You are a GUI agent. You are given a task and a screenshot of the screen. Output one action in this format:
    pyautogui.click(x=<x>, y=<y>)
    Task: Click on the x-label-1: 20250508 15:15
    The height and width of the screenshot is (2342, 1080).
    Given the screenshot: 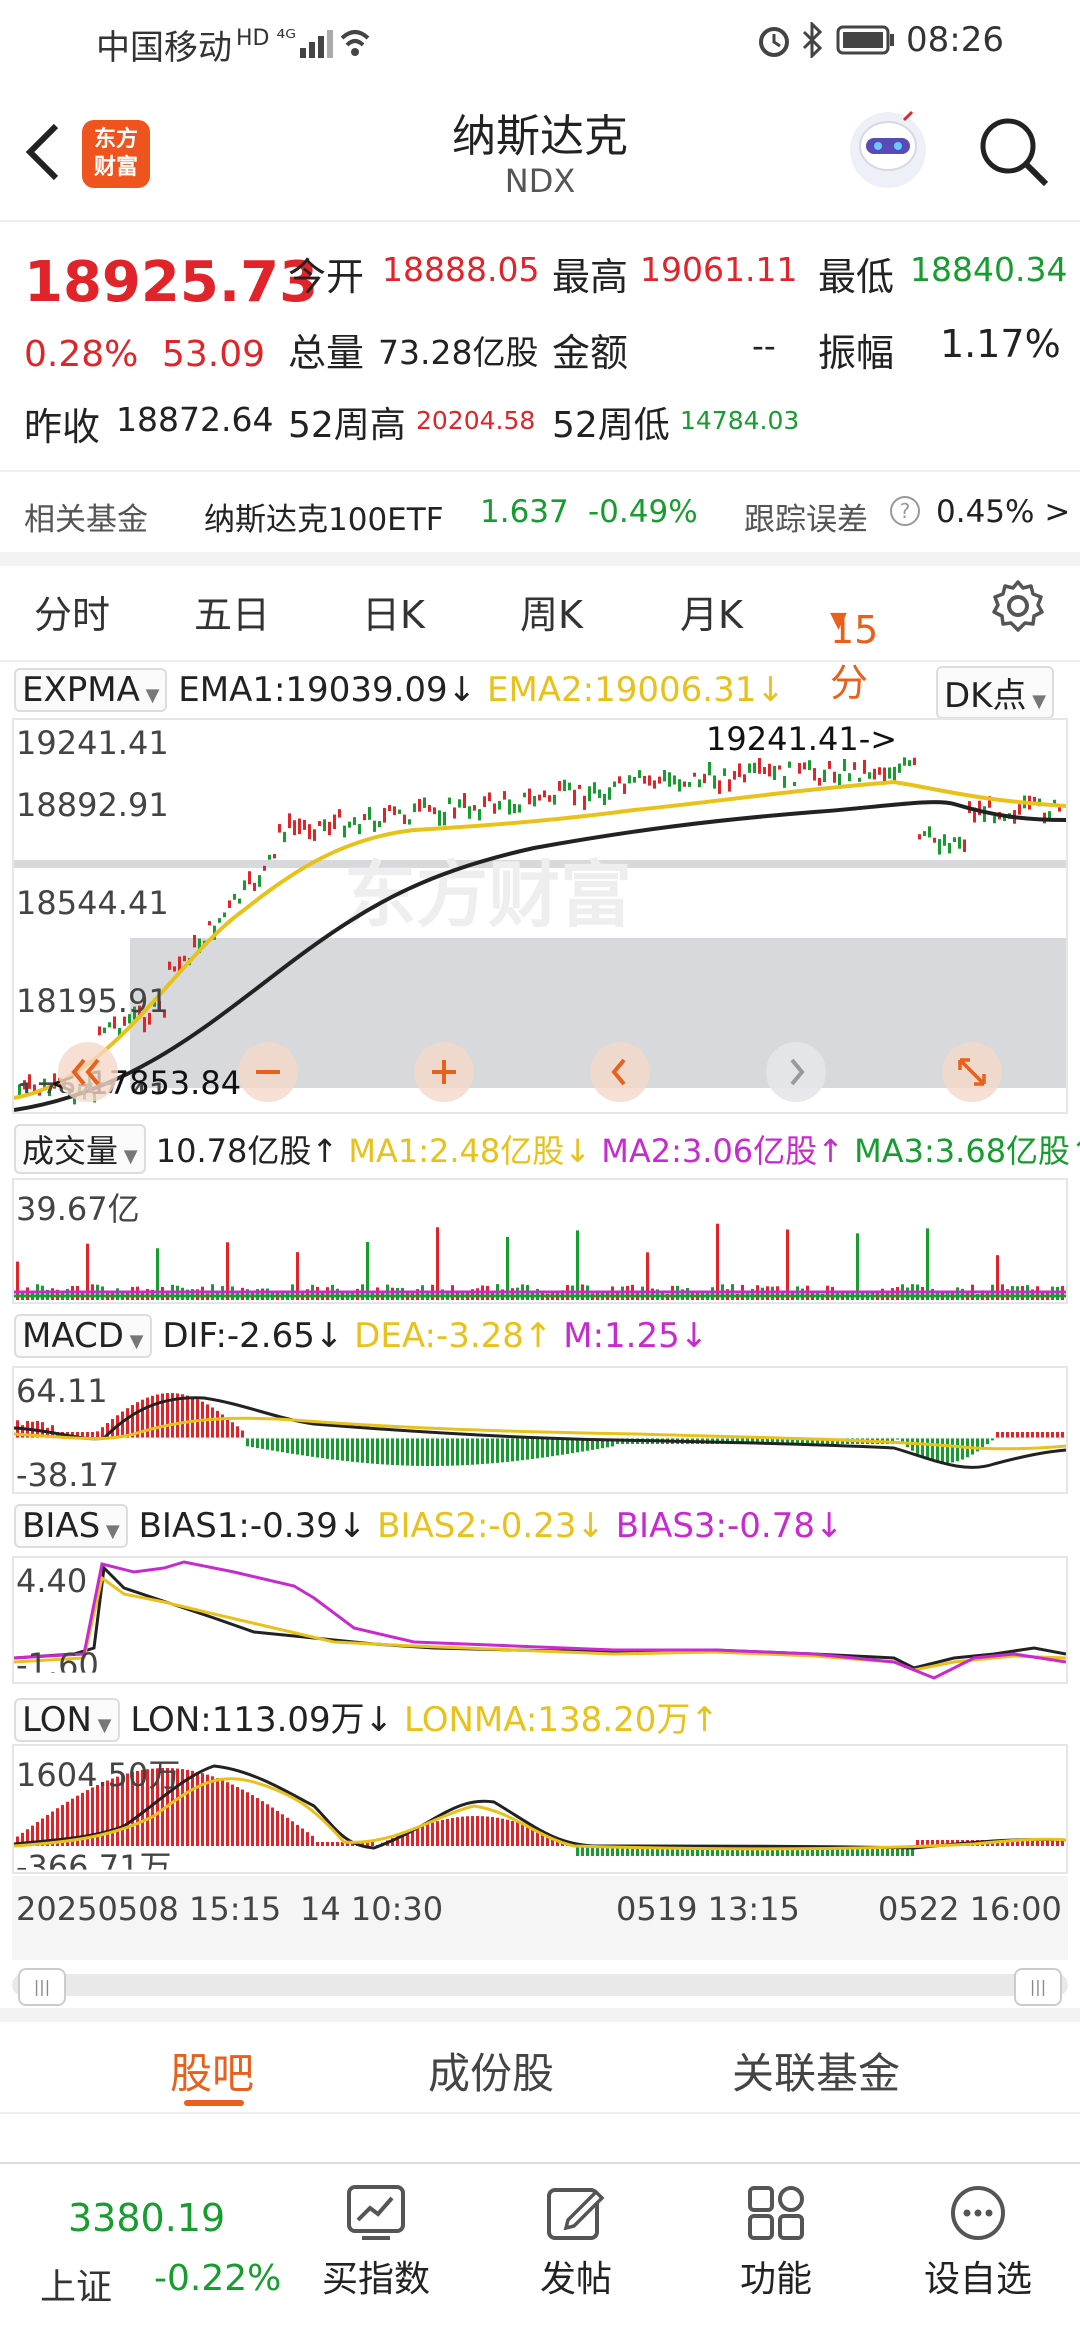 What is the action you would take?
    pyautogui.click(x=149, y=1909)
    